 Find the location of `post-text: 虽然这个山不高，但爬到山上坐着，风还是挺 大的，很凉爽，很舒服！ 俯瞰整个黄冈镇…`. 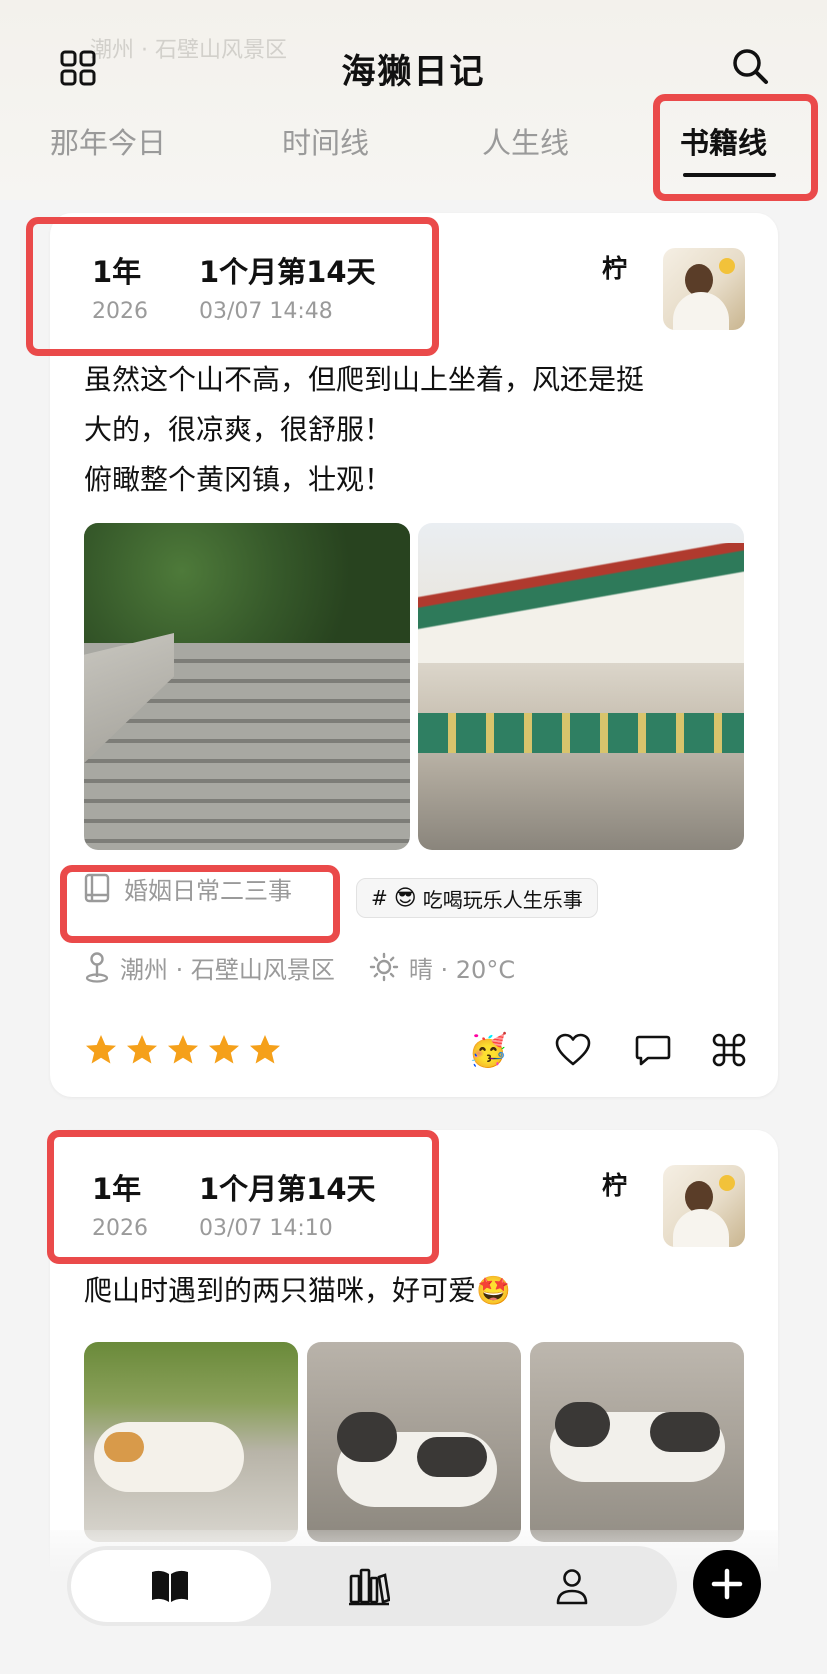

post-text: 虽然这个山不高，但爬到山上坐着，风还是挺 大的，很凉爽，很舒服！ 俯瞰整个黄冈镇… is located at coordinates (364, 429).